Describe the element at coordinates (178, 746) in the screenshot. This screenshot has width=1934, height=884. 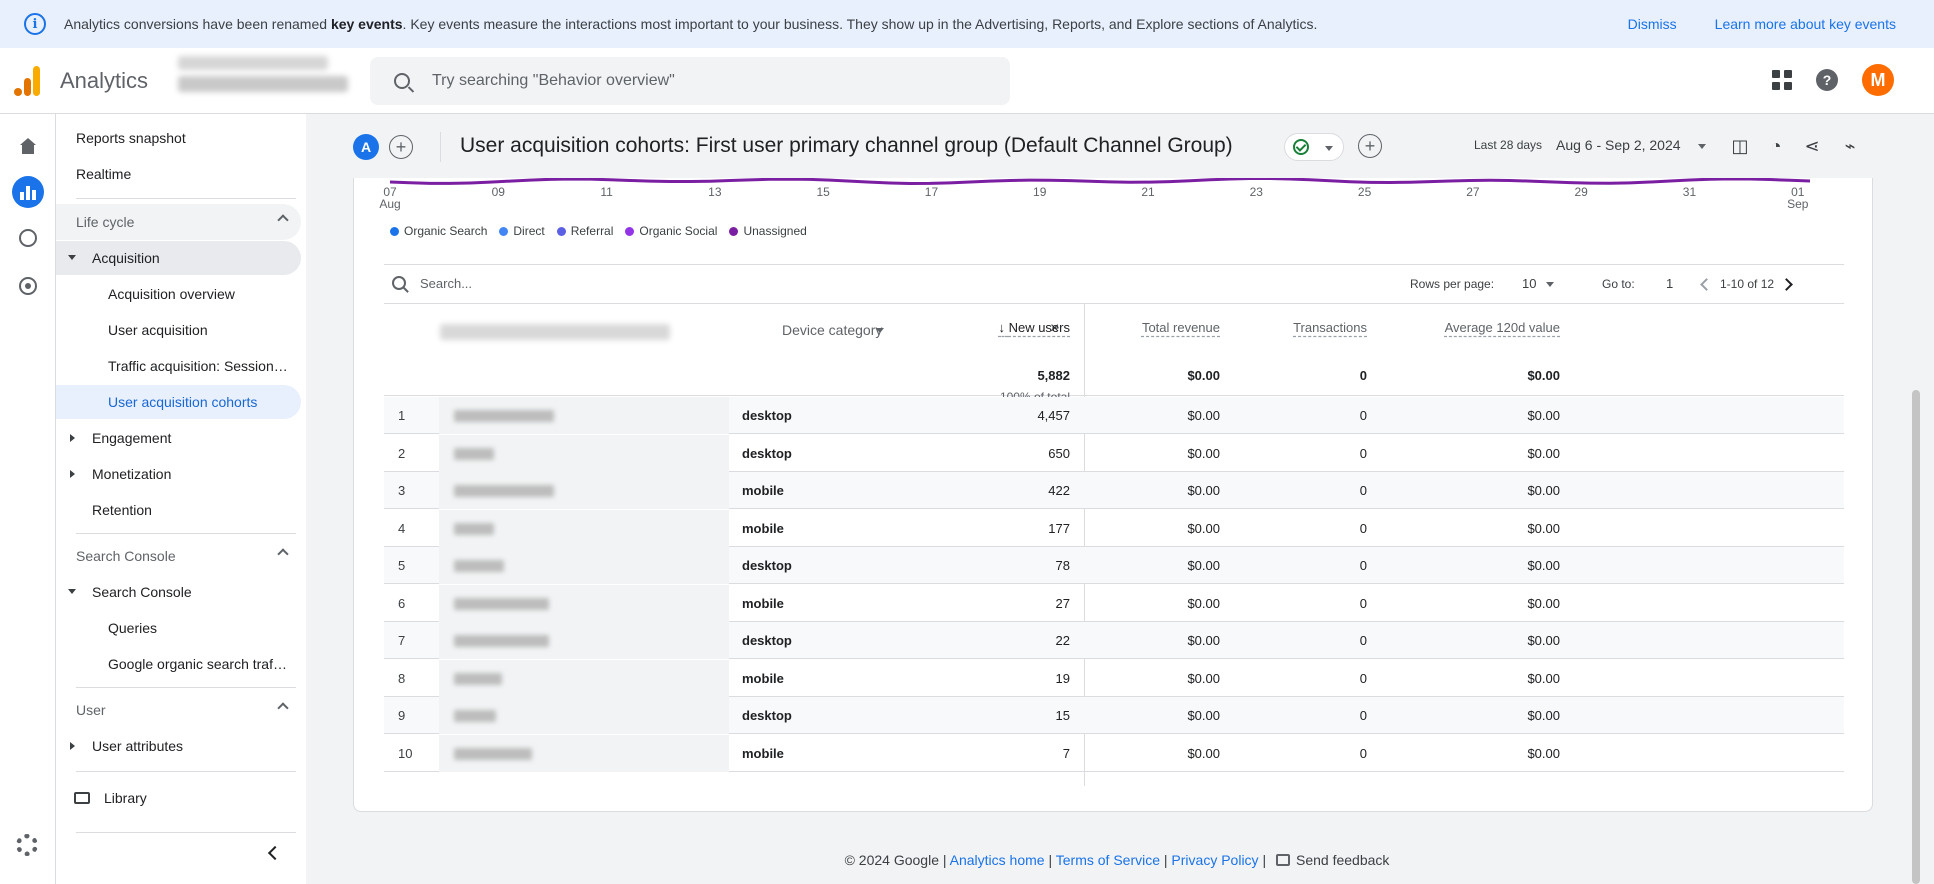
I see `nav-group-user-attributes: User attributes` at that location.